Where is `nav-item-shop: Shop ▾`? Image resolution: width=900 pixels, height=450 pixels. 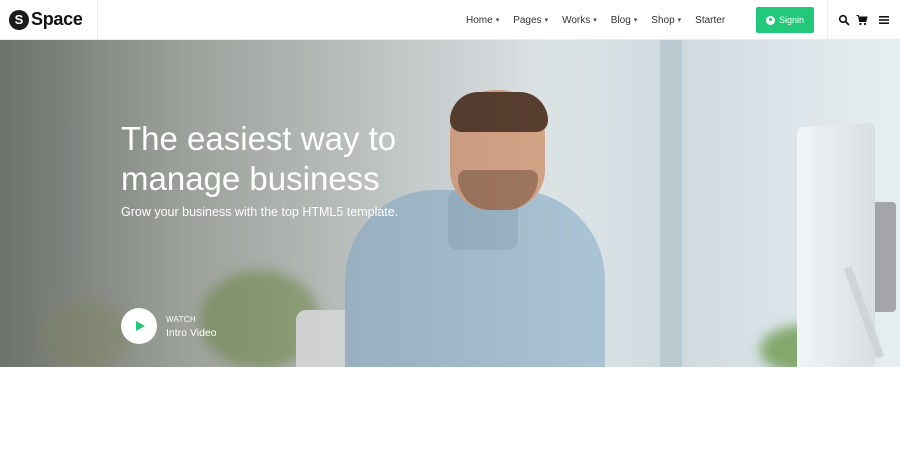
nav-item-shop: Shop ▾ is located at coordinates (666, 20).